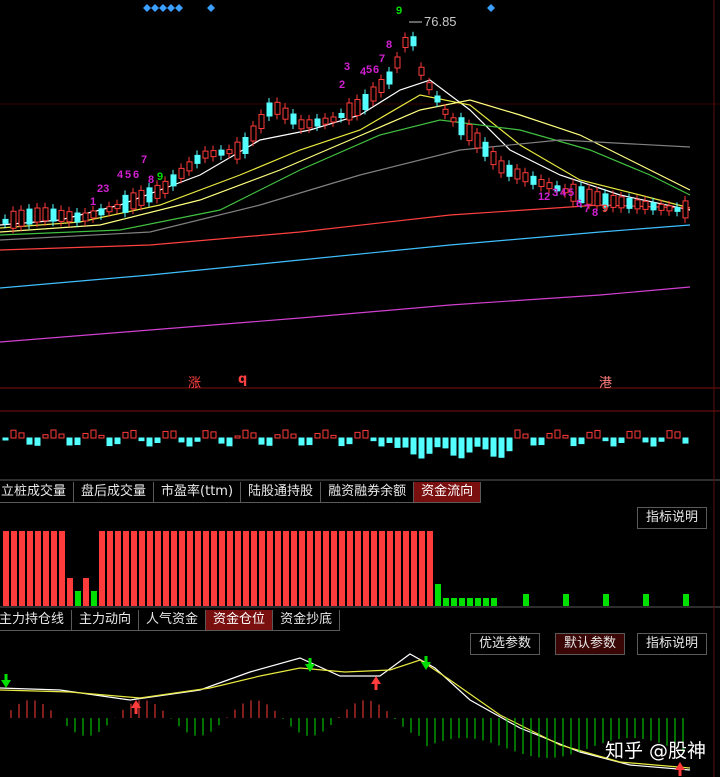 The height and width of the screenshot is (777, 720). Describe the element at coordinates (672, 644) in the screenshot. I see `panel2-help-button: 指标说明` at that location.